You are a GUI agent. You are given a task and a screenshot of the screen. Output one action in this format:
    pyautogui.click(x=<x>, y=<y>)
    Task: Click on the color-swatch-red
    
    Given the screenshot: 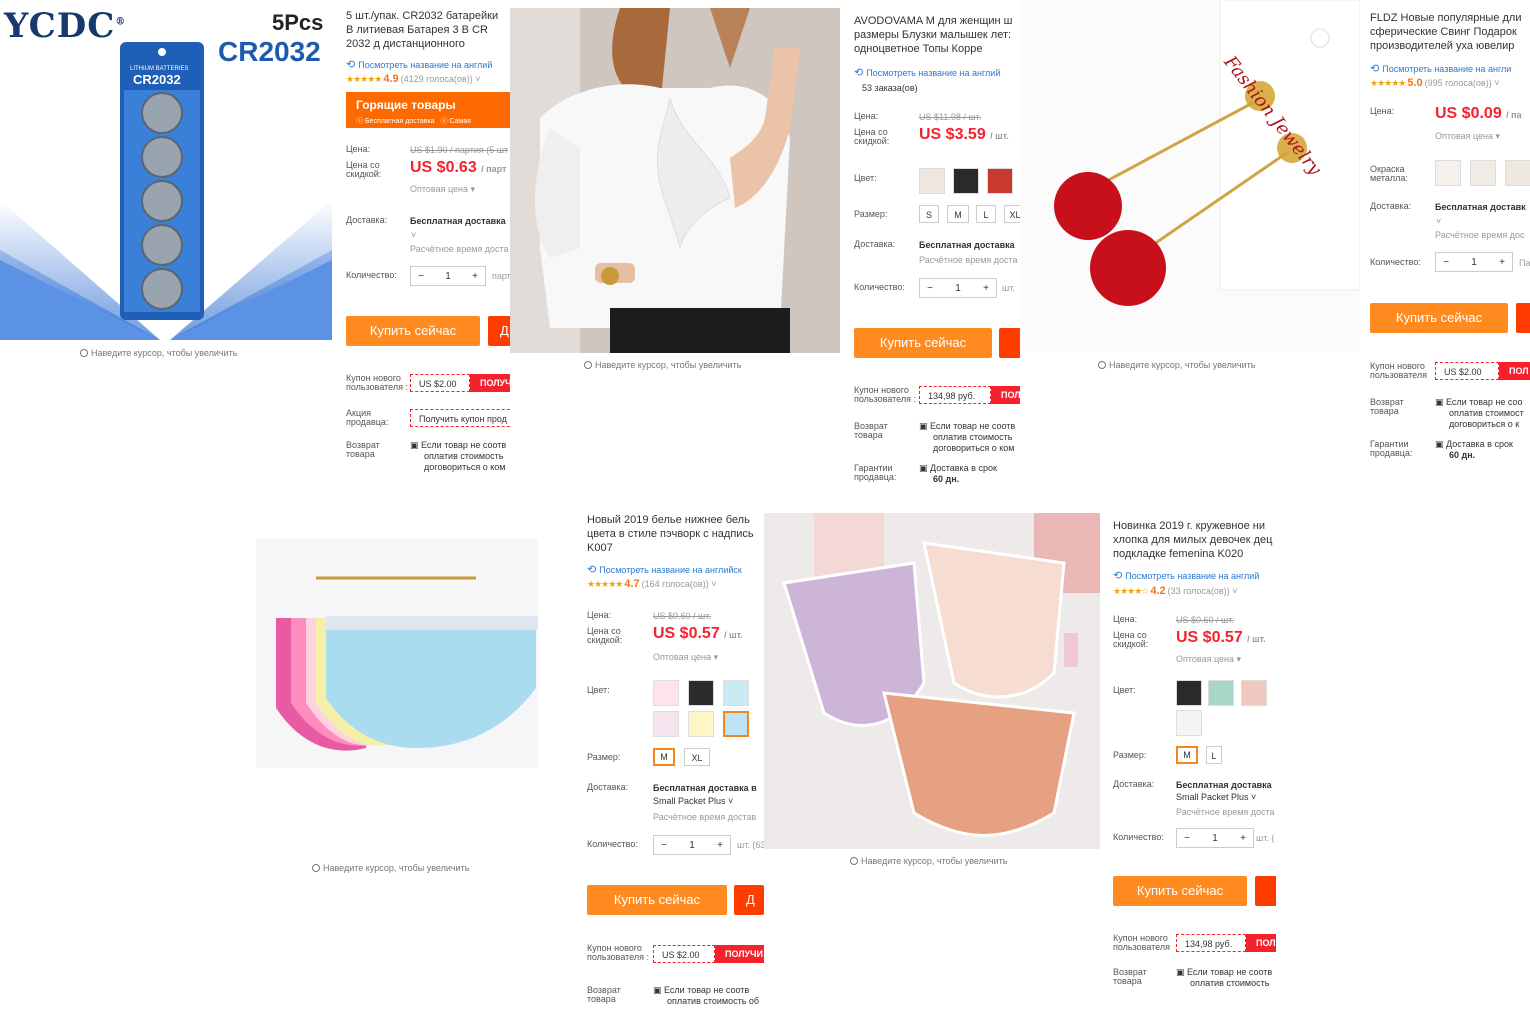 What is the action you would take?
    pyautogui.click(x=1000, y=181)
    